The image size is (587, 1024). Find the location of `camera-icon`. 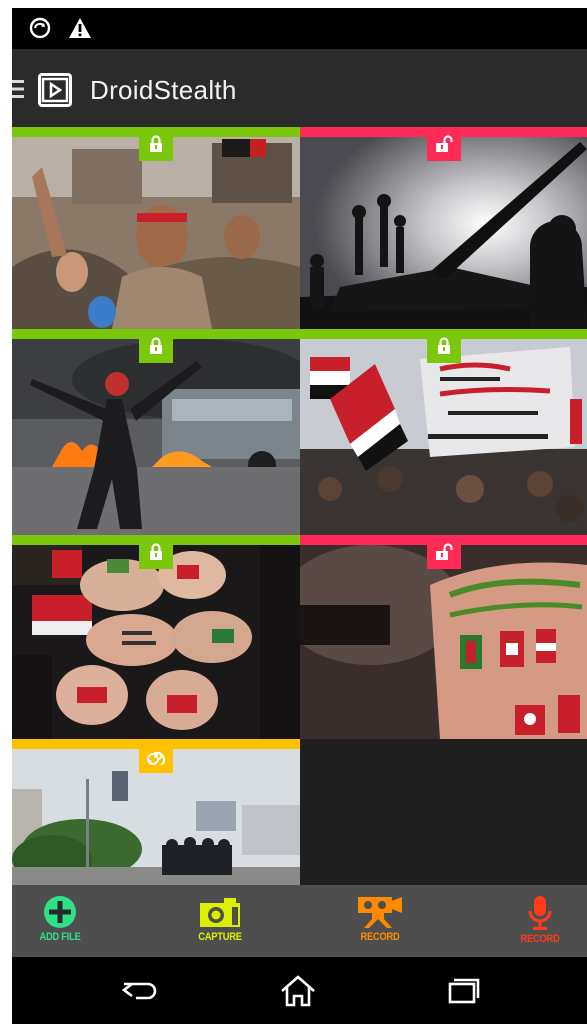

camera-icon is located at coordinates (220, 912).